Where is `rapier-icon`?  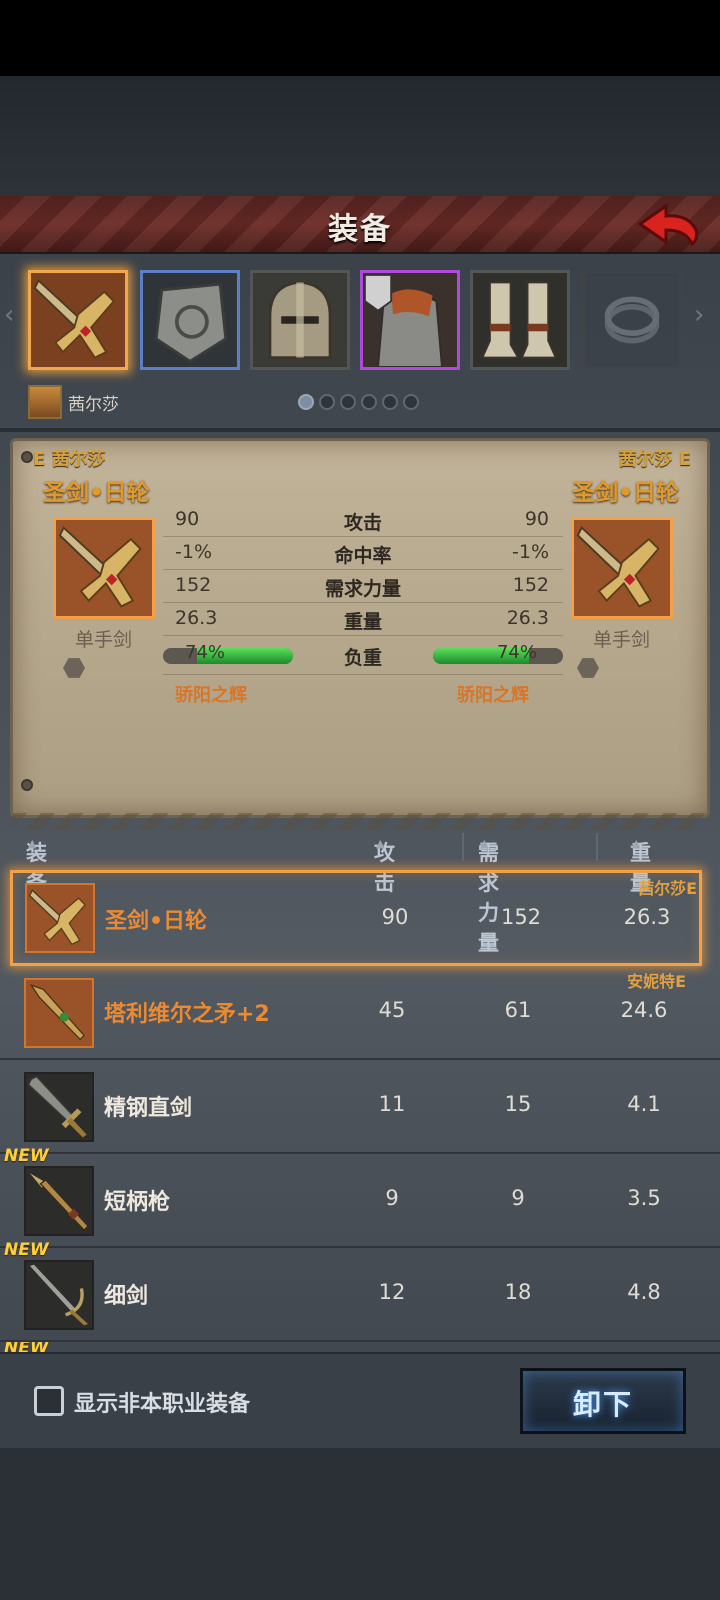 rapier-icon is located at coordinates (59, 1295).